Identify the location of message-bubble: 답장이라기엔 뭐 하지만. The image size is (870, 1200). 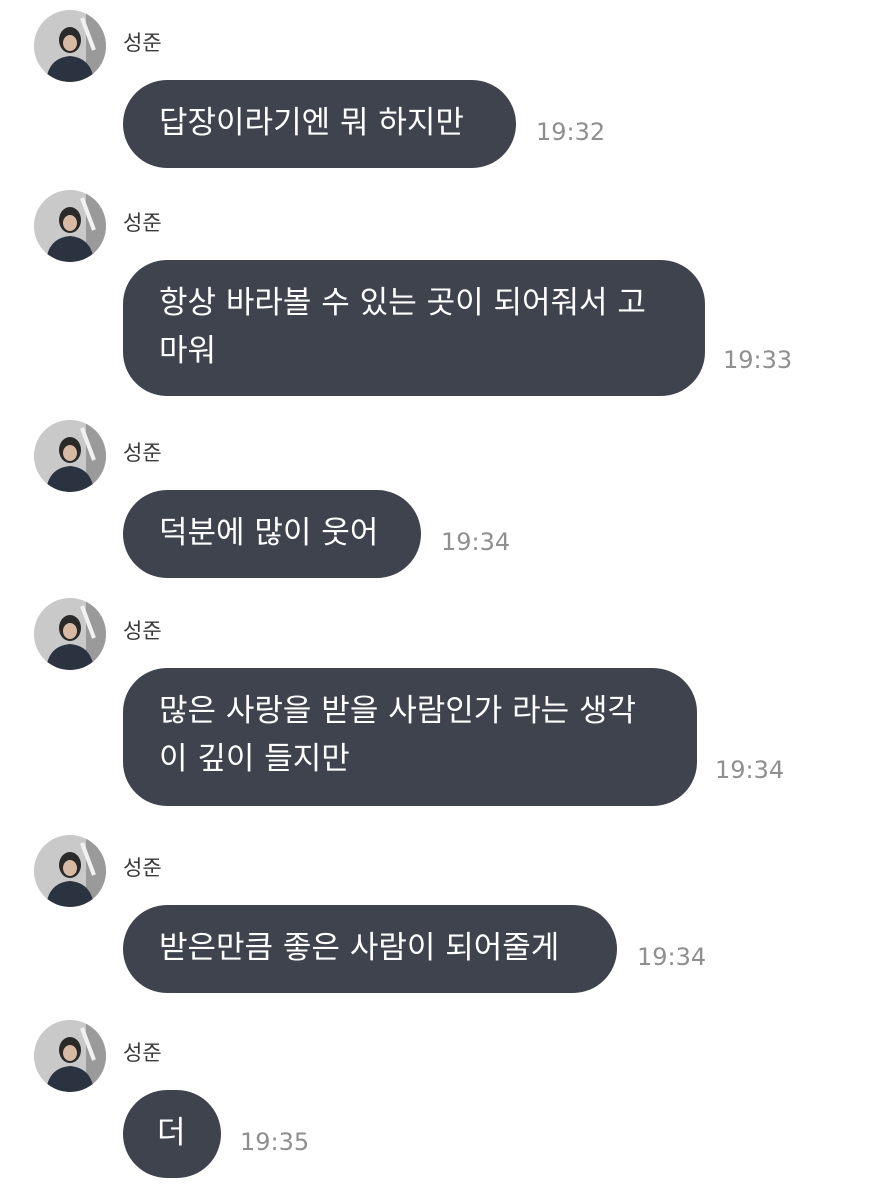
(319, 124).